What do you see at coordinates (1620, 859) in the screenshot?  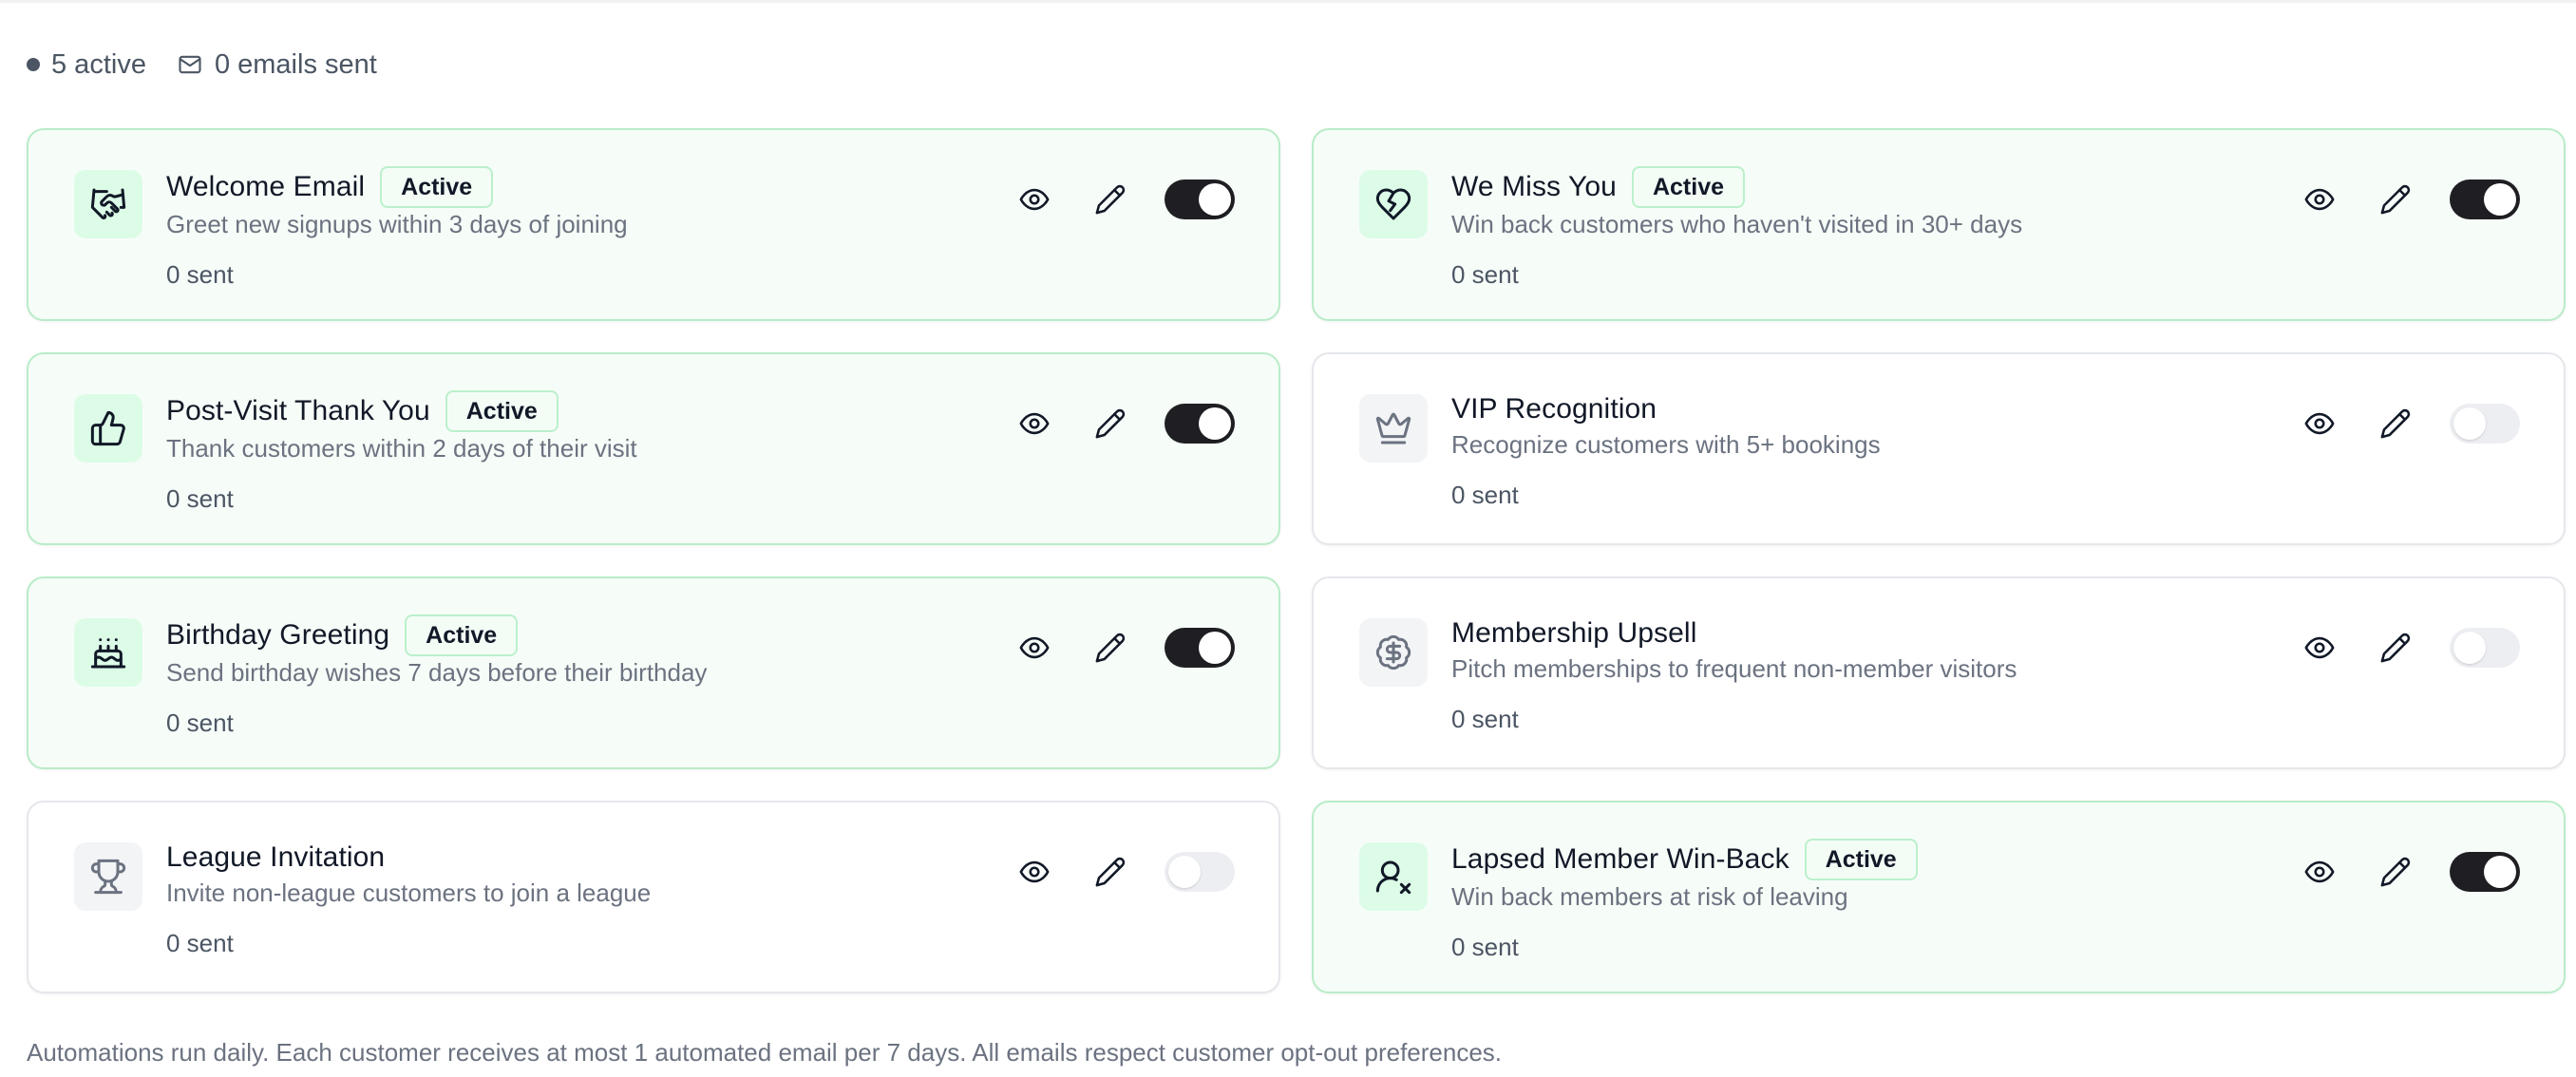 I see `card-title: Lapsed Member Win-Back` at bounding box center [1620, 859].